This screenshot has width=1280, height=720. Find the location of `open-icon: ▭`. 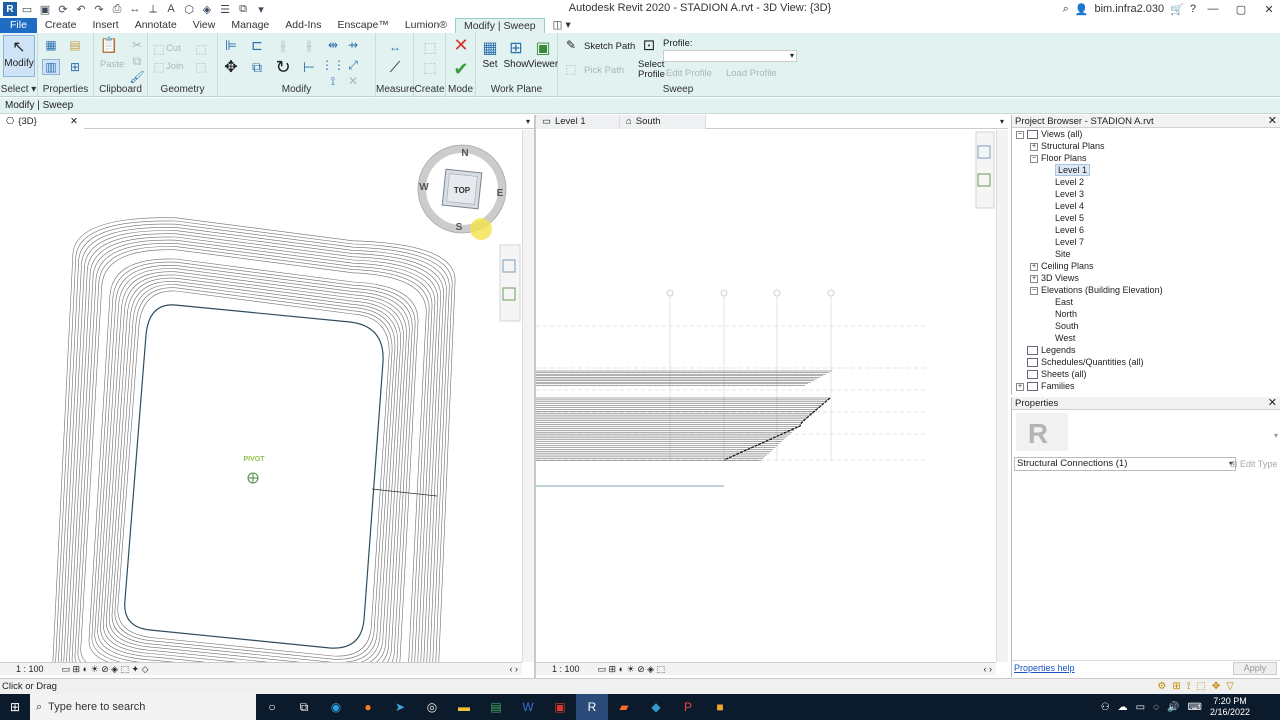

open-icon: ▭ is located at coordinates (27, 9).